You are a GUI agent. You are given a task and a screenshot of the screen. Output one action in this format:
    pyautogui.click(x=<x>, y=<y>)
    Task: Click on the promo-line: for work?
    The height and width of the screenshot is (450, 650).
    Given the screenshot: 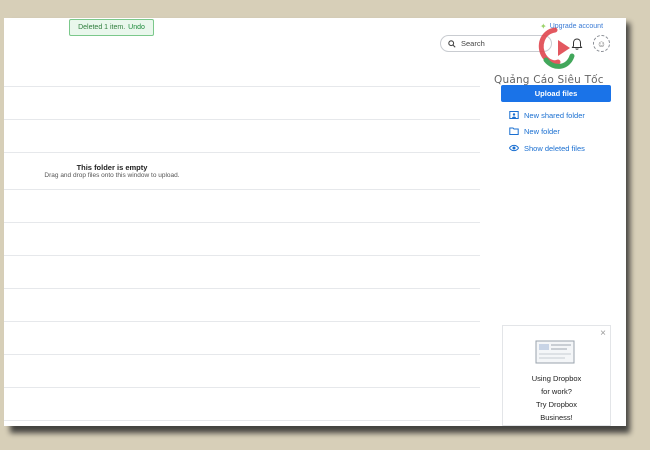 What is the action you would take?
    pyautogui.click(x=556, y=391)
    